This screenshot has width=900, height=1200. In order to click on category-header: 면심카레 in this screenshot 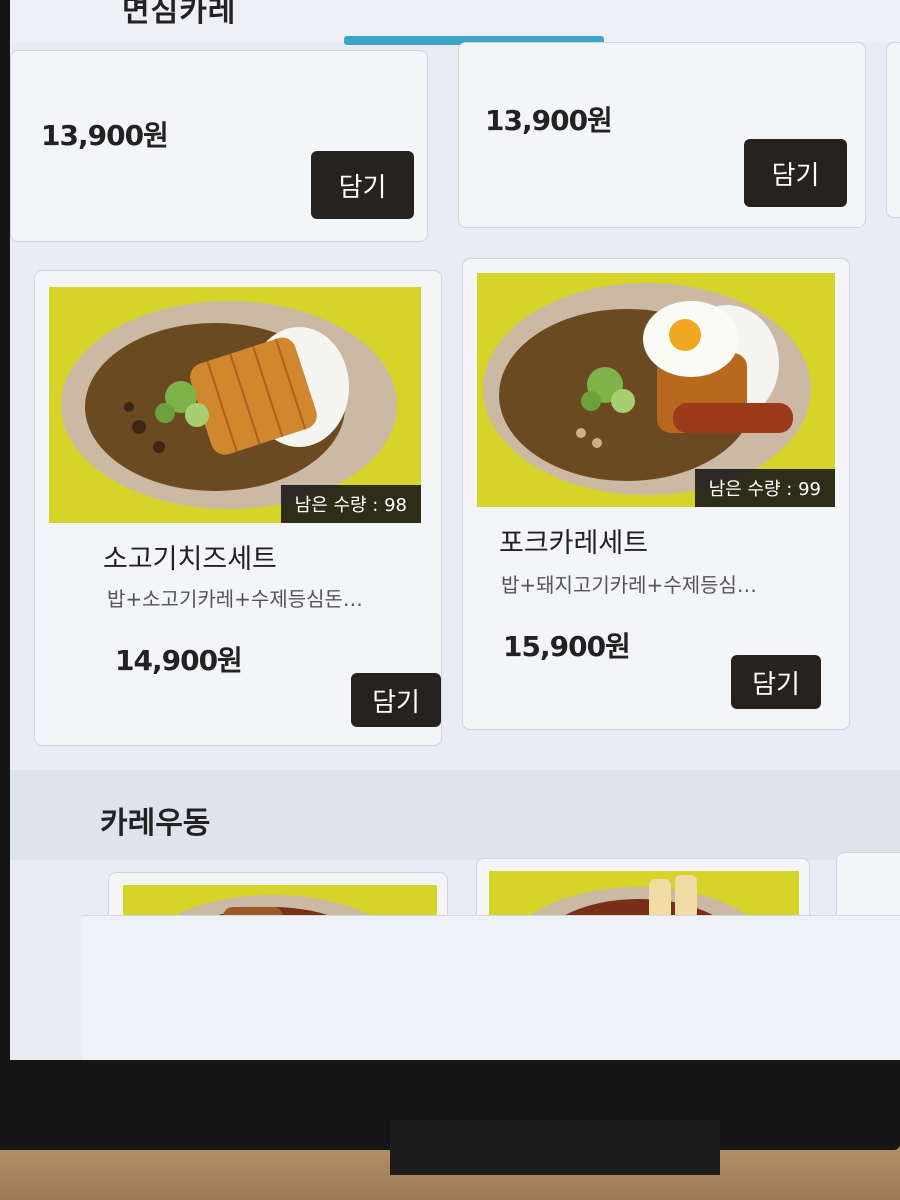, I will do `click(455, 22)`.